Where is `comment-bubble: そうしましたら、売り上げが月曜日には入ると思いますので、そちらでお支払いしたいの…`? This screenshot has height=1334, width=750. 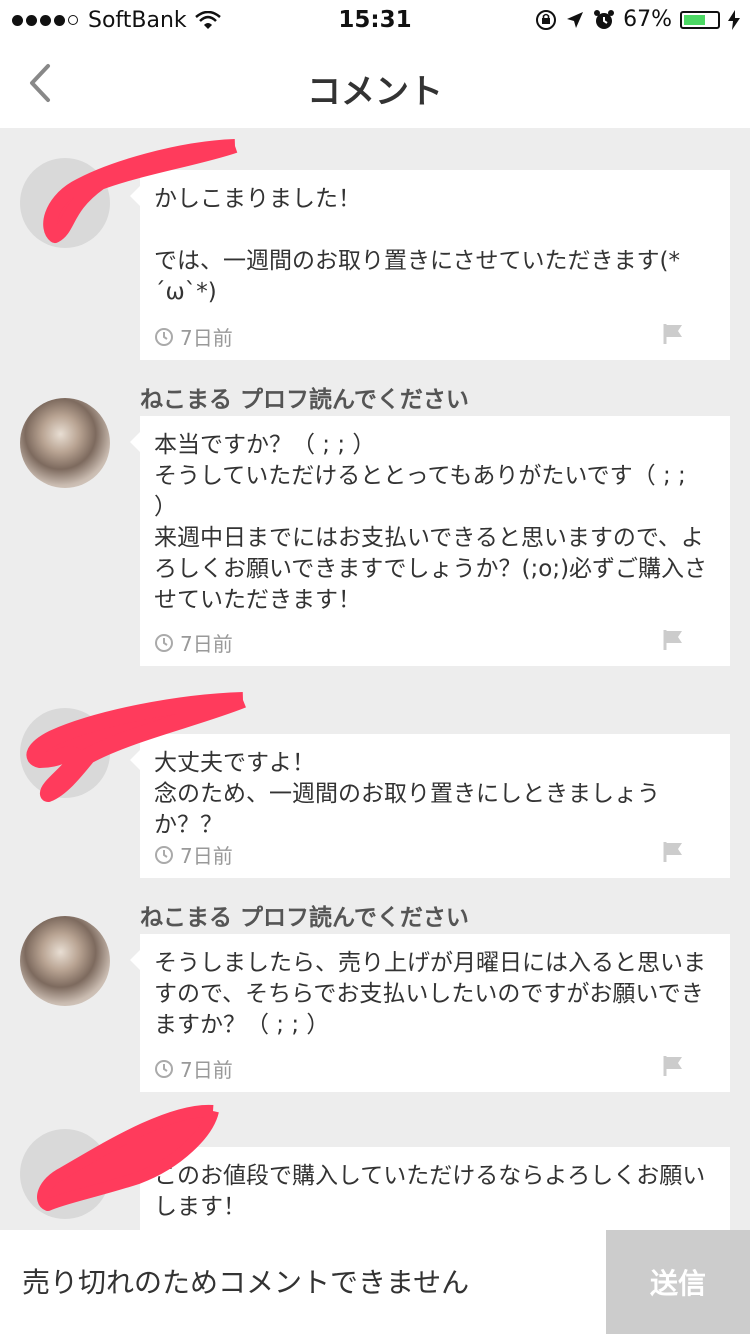
comment-bubble: そうしましたら、売り上げが月曜日には入ると思いますので、そちらでお支払いしたいの… is located at coordinates (430, 1014).